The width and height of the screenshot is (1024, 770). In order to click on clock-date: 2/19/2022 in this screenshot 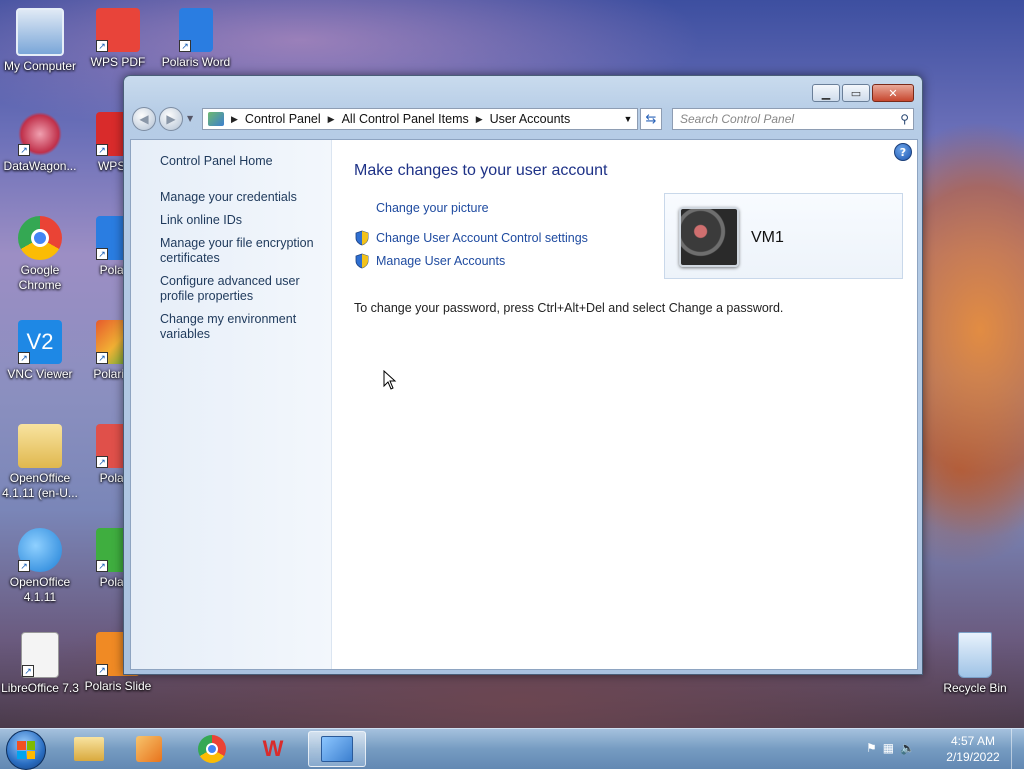, I will do `click(973, 757)`.